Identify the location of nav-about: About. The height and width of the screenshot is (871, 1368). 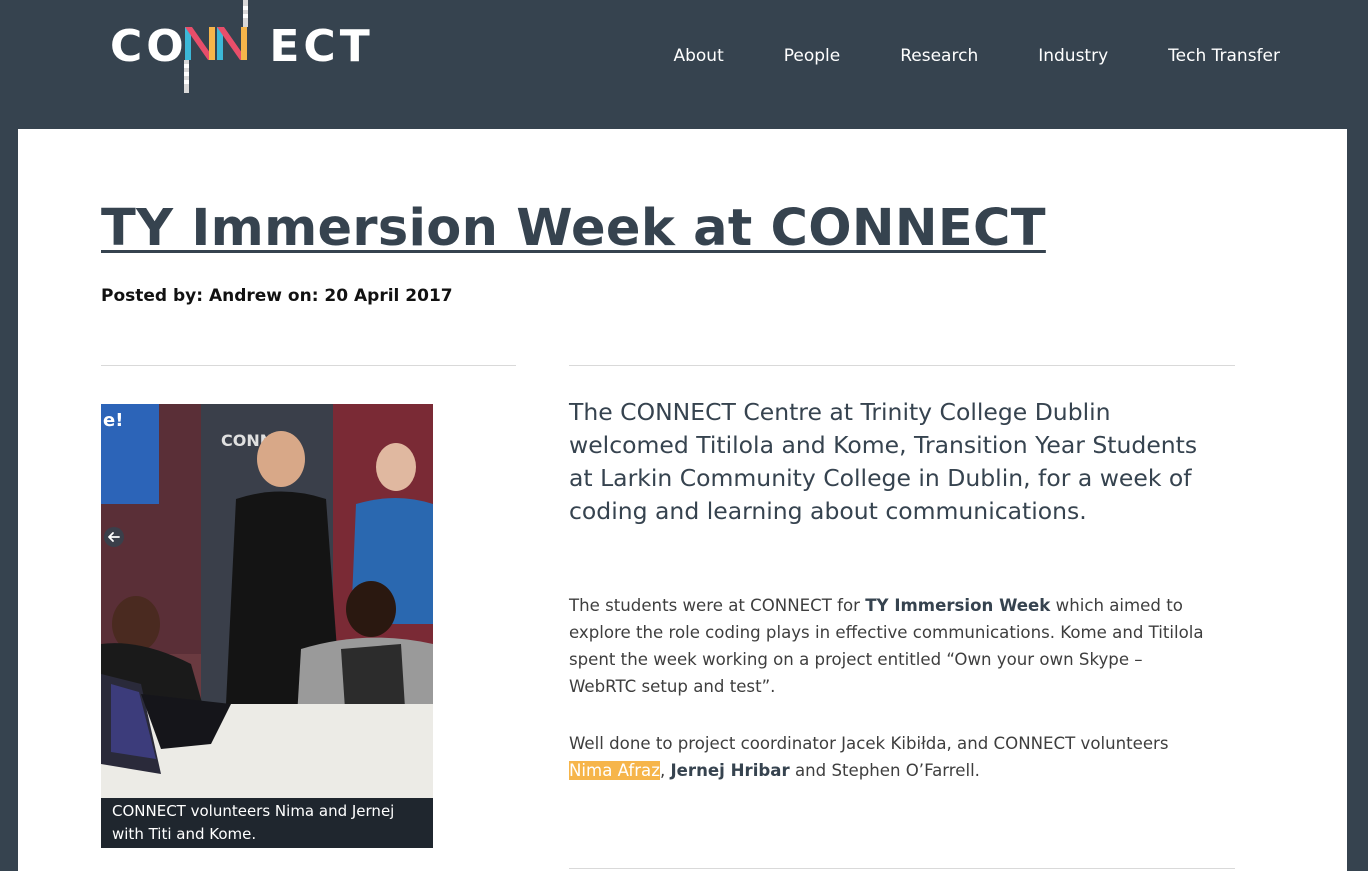
(698, 56).